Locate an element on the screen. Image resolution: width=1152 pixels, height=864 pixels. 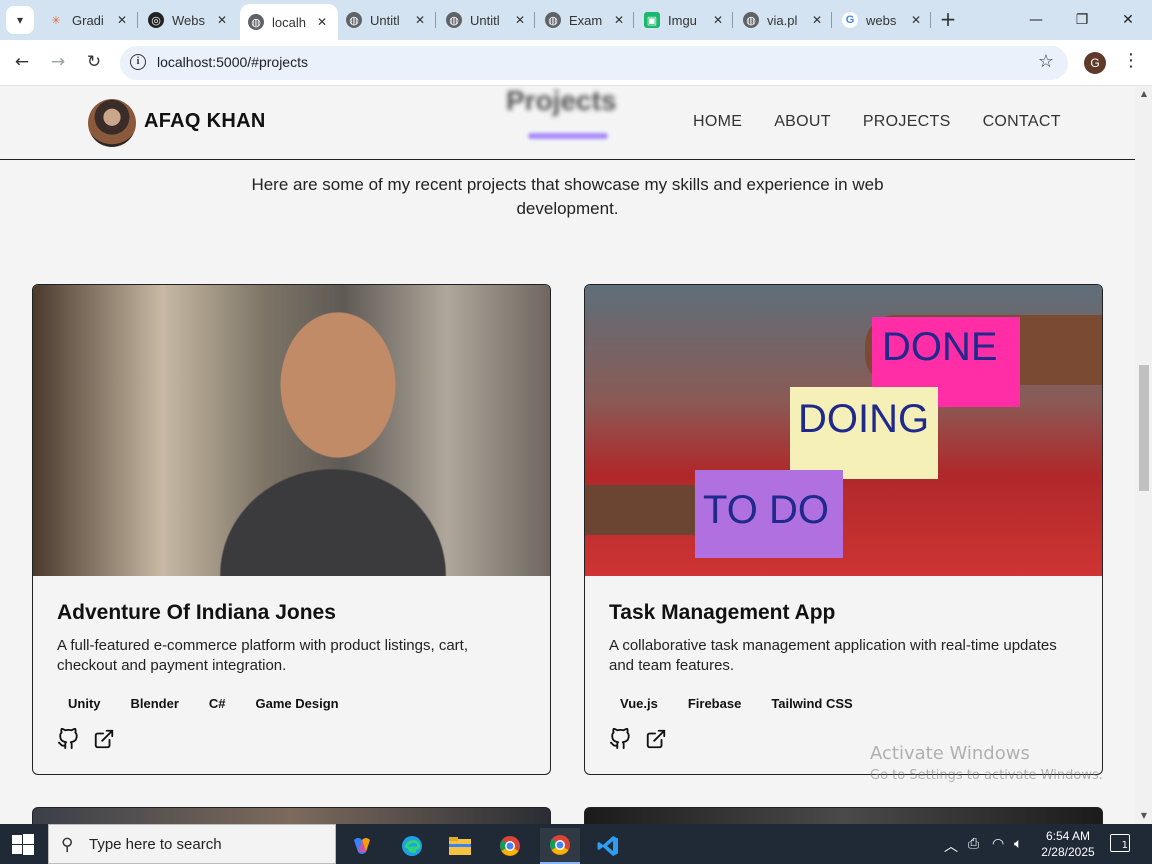
chrome-app-icon is located at coordinates (510, 846).